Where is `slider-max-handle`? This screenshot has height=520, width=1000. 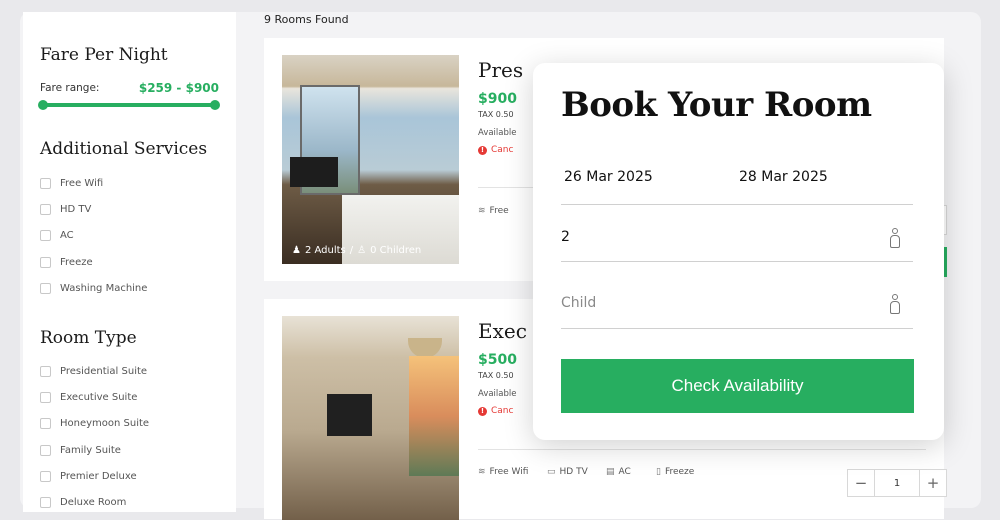
slider-max-handle is located at coordinates (215, 105).